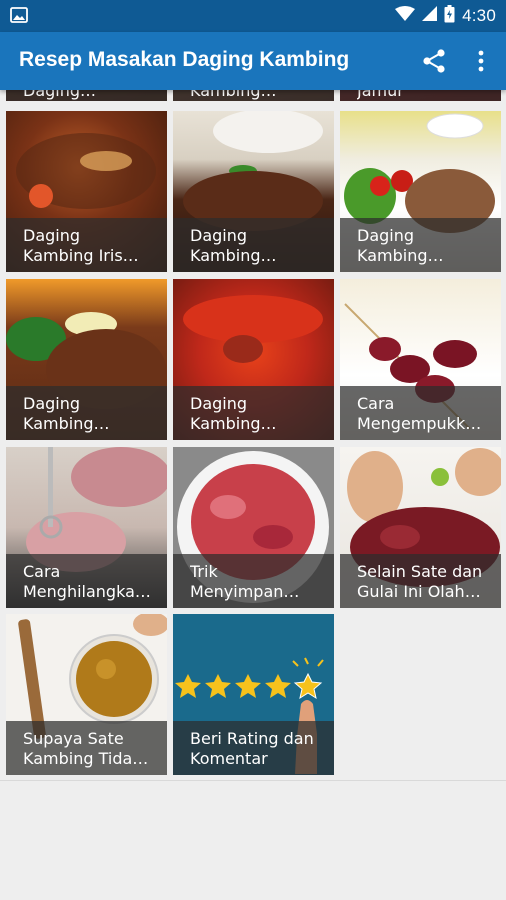 The width and height of the screenshot is (506, 900). I want to click on share-button, so click(434, 61).